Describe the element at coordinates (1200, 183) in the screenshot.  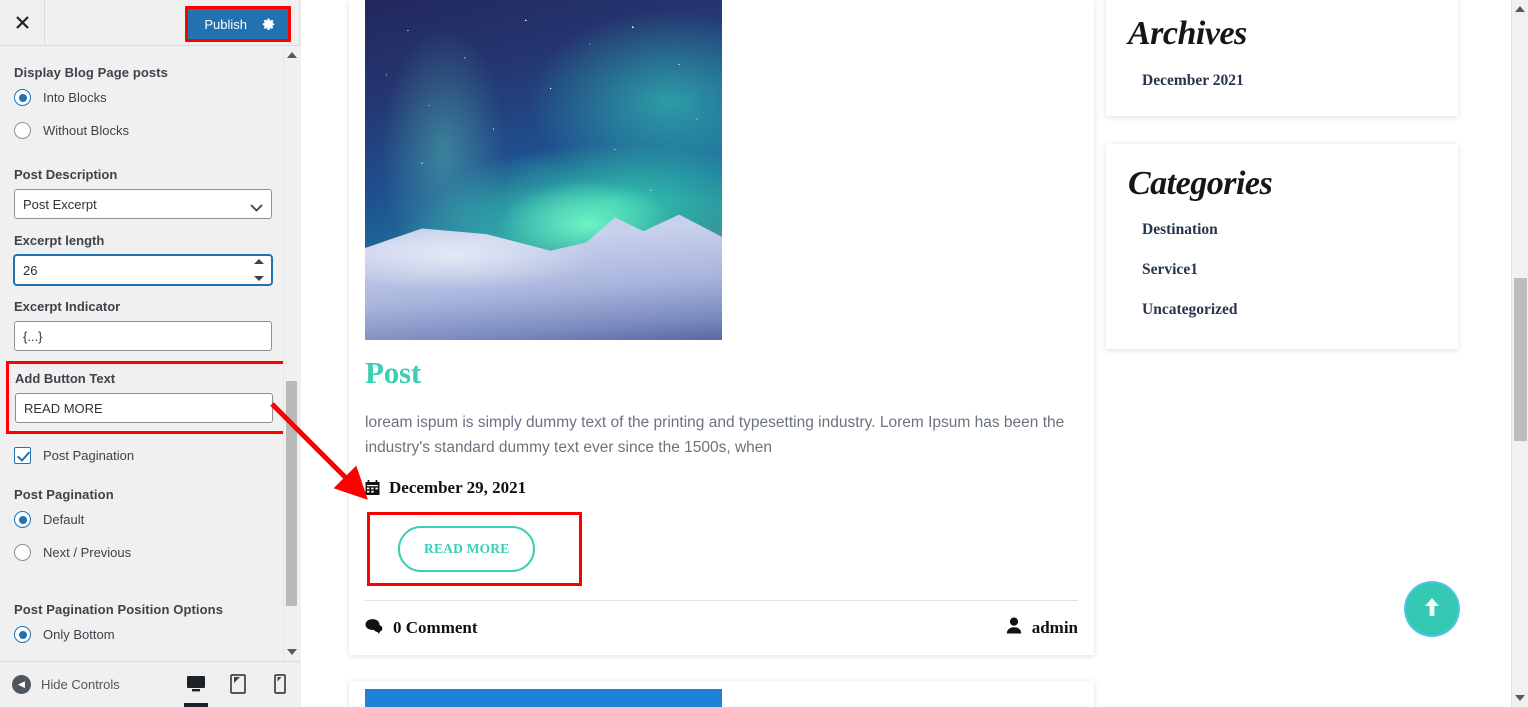
I see `widget-title: Categories` at that location.